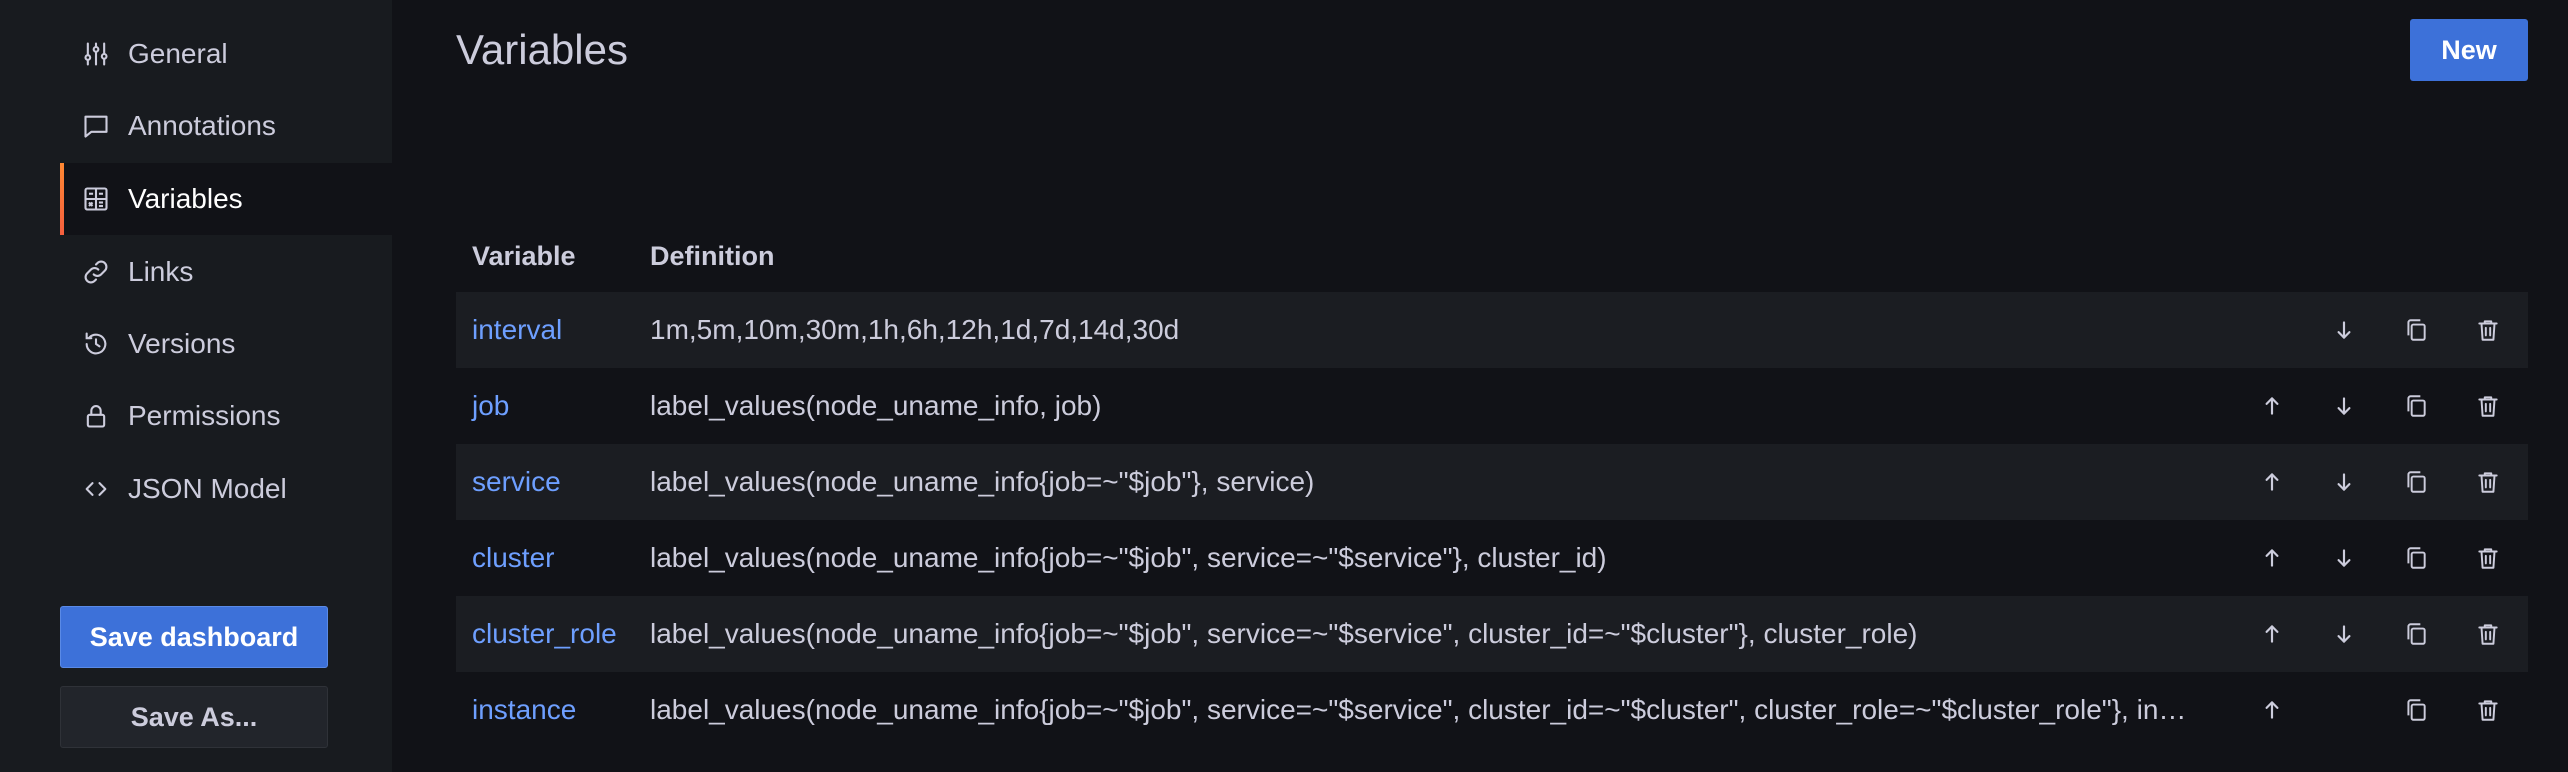  What do you see at coordinates (1492, 406) in the screenshot?
I see `table-row: job label_values(node_uname_info, job)` at bounding box center [1492, 406].